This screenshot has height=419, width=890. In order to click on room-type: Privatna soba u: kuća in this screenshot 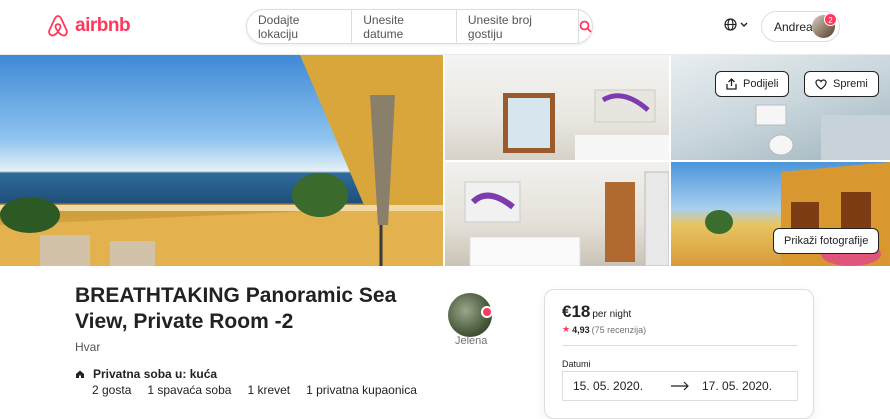, I will do `click(146, 374)`.